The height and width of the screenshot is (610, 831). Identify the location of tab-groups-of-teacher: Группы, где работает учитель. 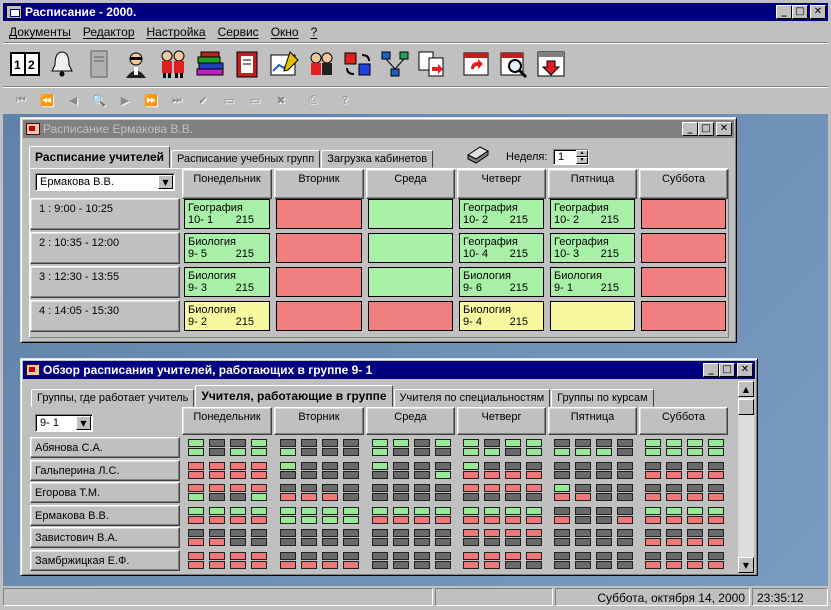
(113, 398).